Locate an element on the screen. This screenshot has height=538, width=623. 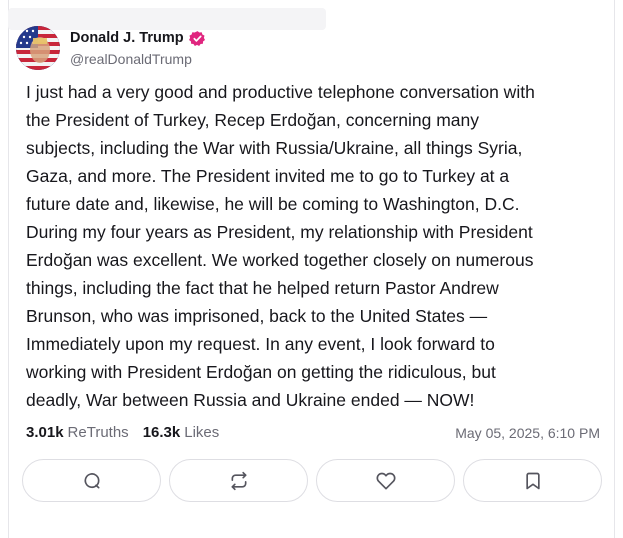
repost-icon is located at coordinates (238, 480).